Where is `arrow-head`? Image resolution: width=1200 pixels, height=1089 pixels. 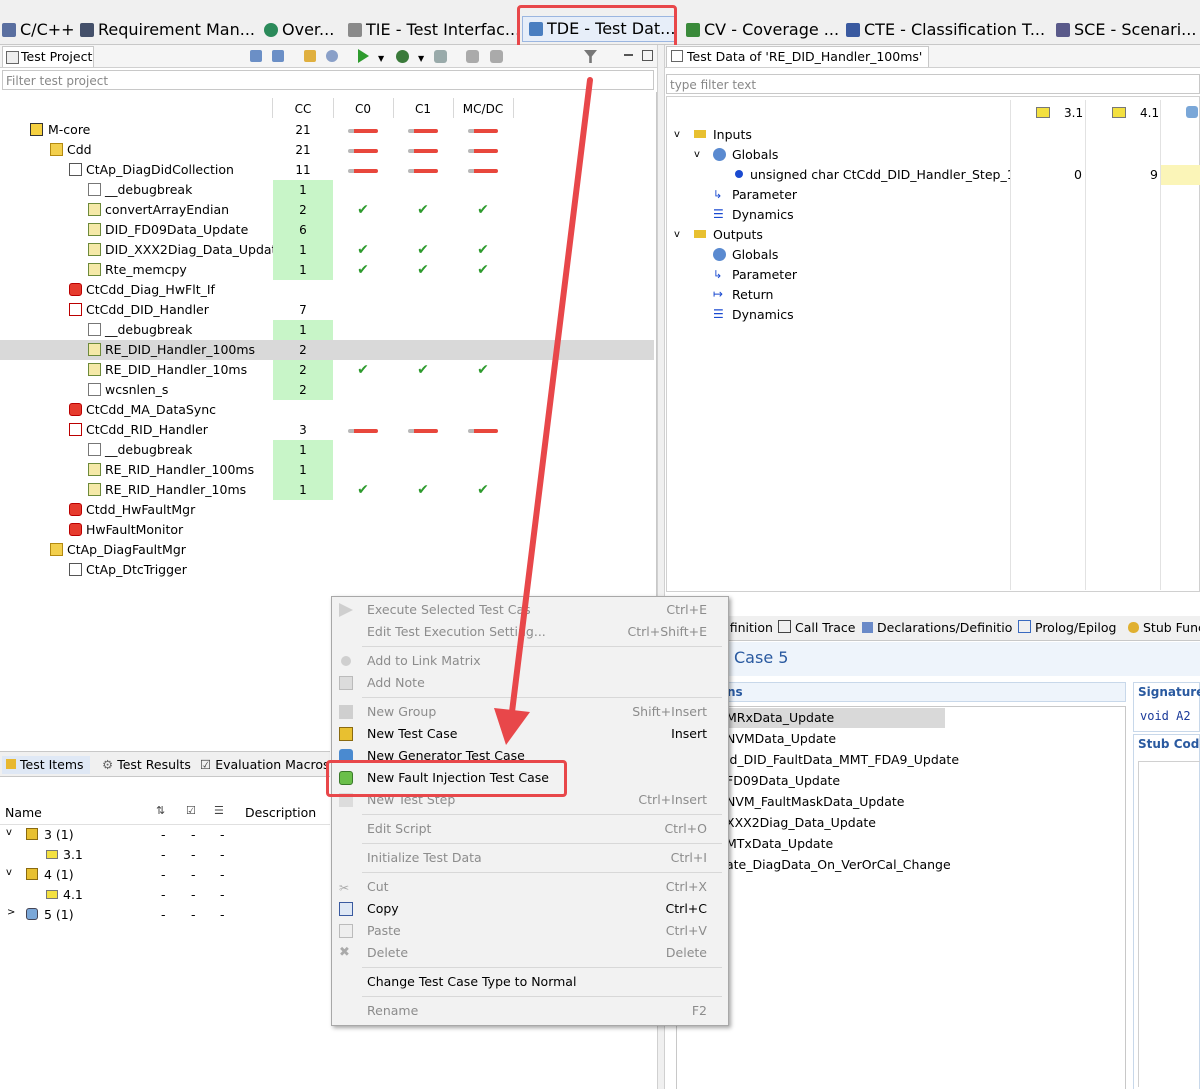
arrow-head is located at coordinates (512, 726).